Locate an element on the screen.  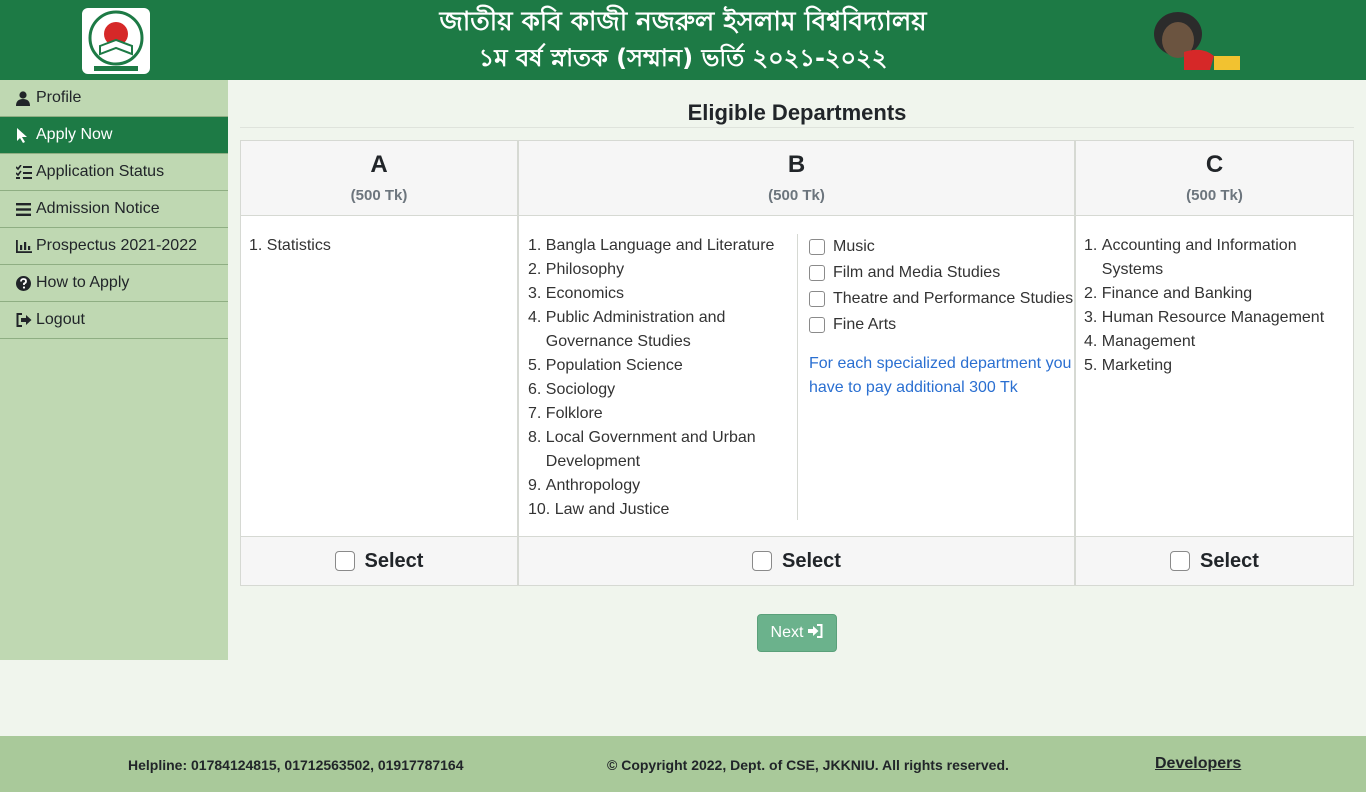
card-header: A (500 Tk) is located at coordinates (379, 178).